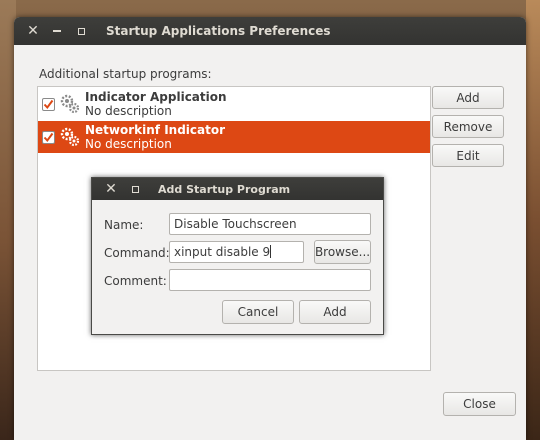 The image size is (540, 440). Describe the element at coordinates (224, 189) in the screenshot. I see `dialog-title: Add Startup Program` at that location.